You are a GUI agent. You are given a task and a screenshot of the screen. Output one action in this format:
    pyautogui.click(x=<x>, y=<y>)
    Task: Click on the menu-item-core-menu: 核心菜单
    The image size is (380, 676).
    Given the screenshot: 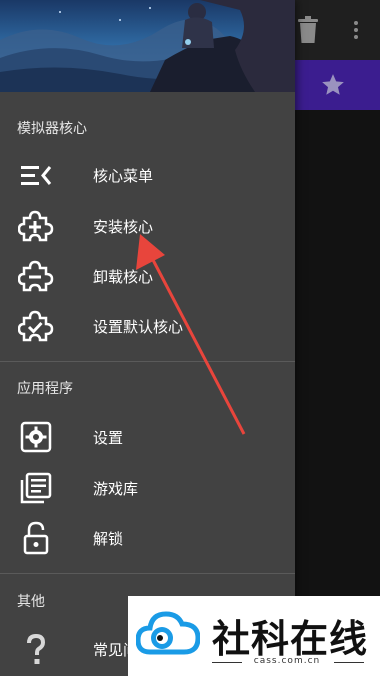 What is the action you would take?
    pyautogui.click(x=147, y=175)
    